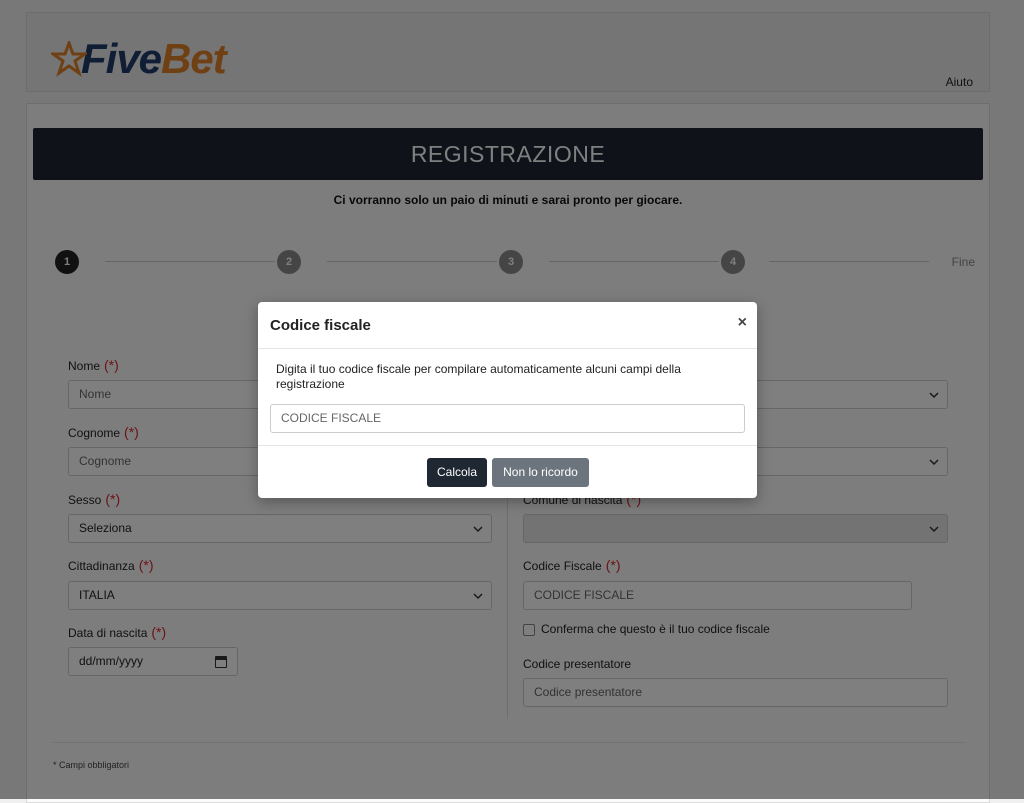 This screenshot has width=1024, height=803. I want to click on non-lo-ricordo-button: Non lo ricordo, so click(540, 472).